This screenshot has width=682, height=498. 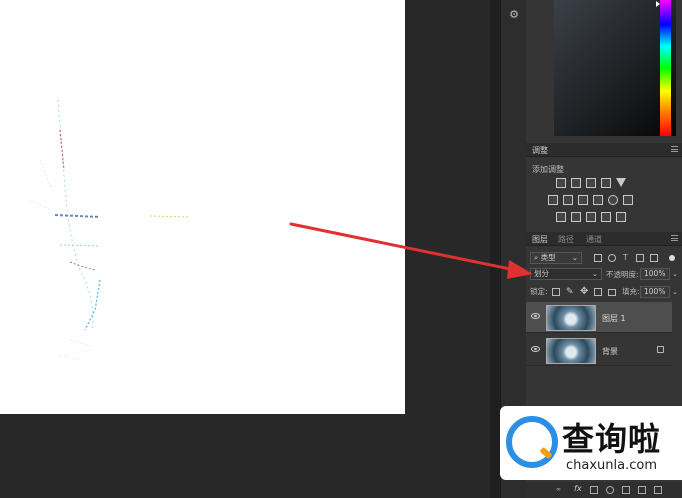 What do you see at coordinates (615, 68) in the screenshot?
I see `color-field` at bounding box center [615, 68].